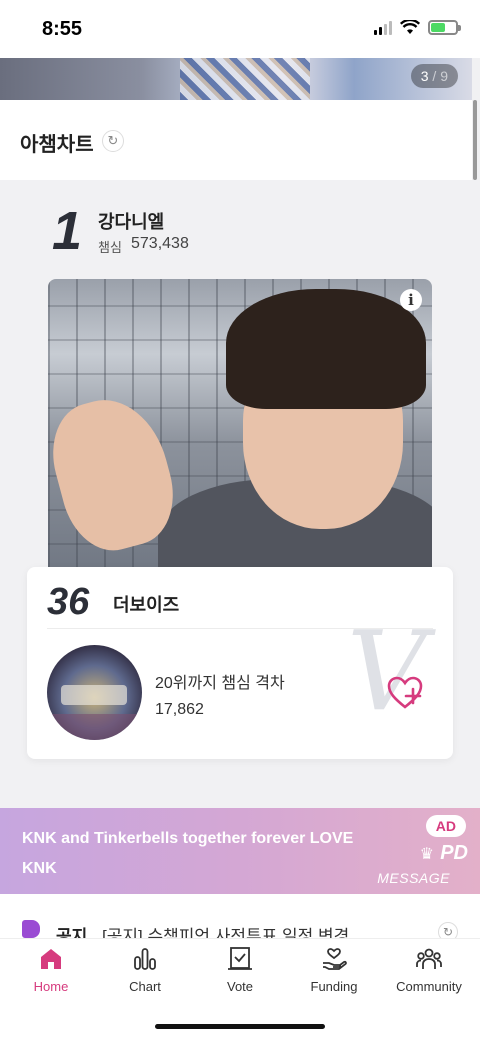  Describe the element at coordinates (145, 986) in the screenshot. I see `nav-chart-label: Chart` at that location.